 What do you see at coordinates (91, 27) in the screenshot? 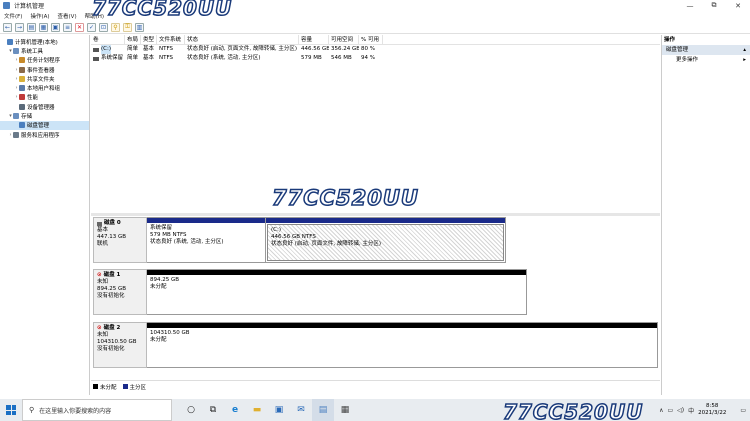
I see `check-disk-icon: ✓` at bounding box center [91, 27].